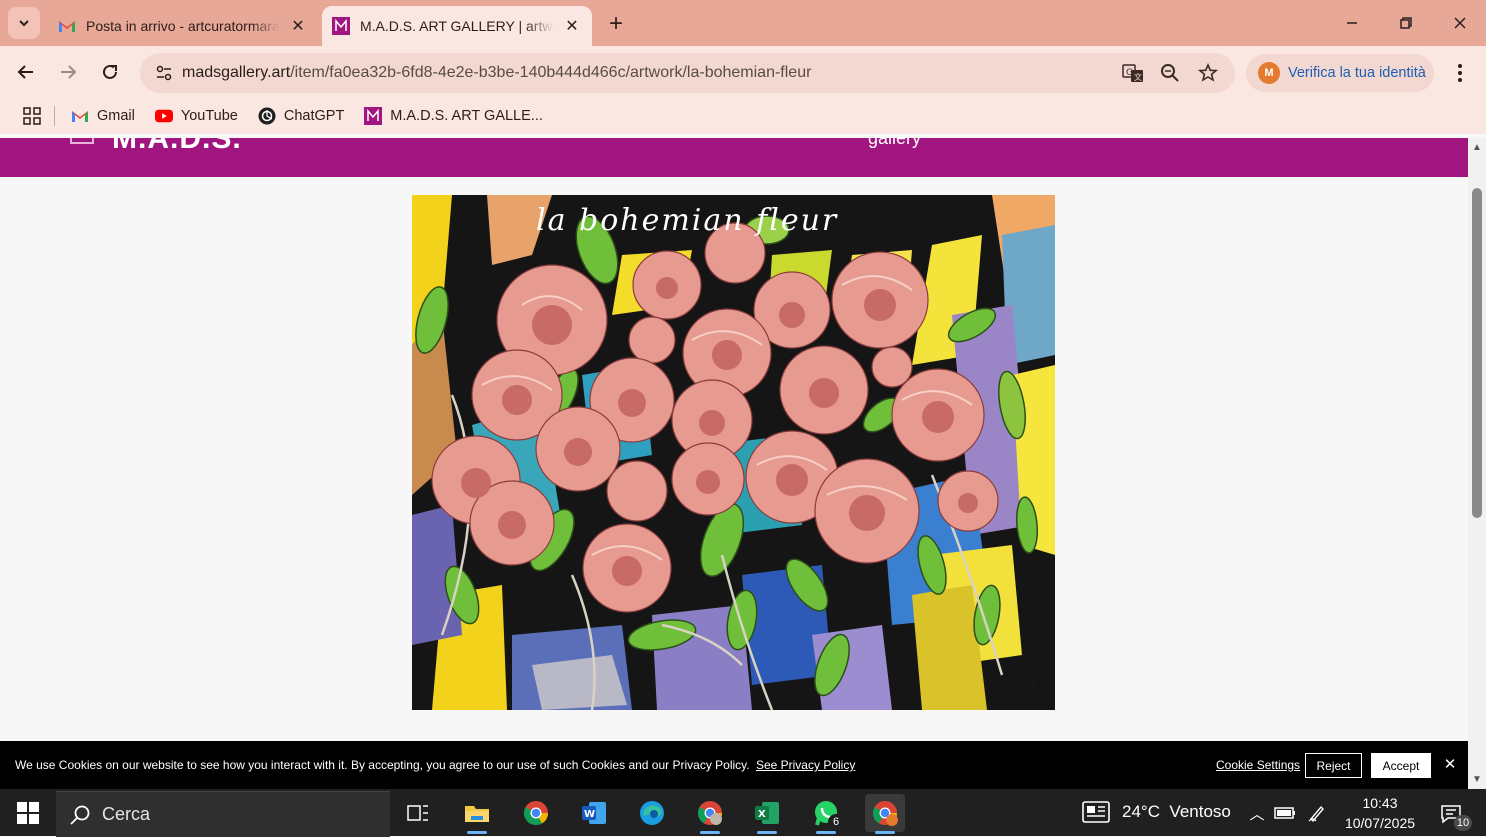  Describe the element at coordinates (894, 143) in the screenshot. I see `site-nav: gallery` at that location.